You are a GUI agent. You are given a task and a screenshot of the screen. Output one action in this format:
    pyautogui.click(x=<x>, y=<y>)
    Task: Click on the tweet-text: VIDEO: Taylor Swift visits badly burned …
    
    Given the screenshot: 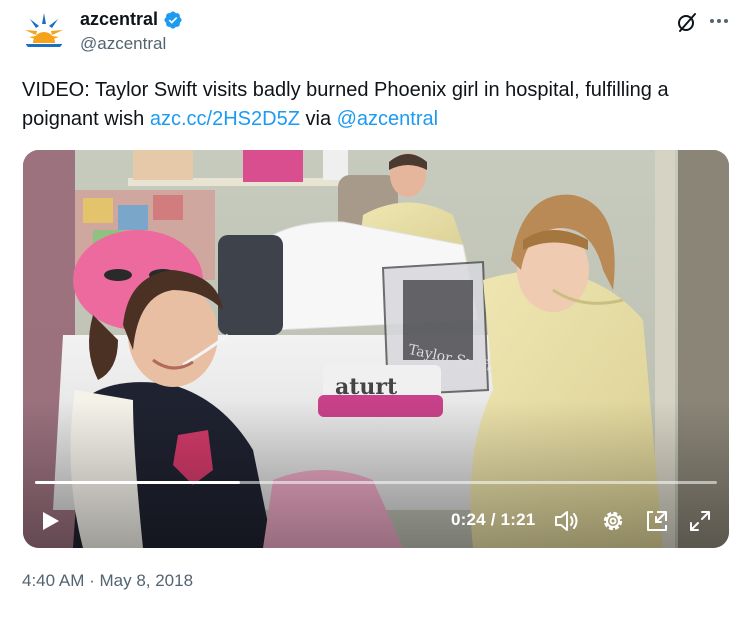 What is the action you would take?
    pyautogui.click(x=378, y=105)
    